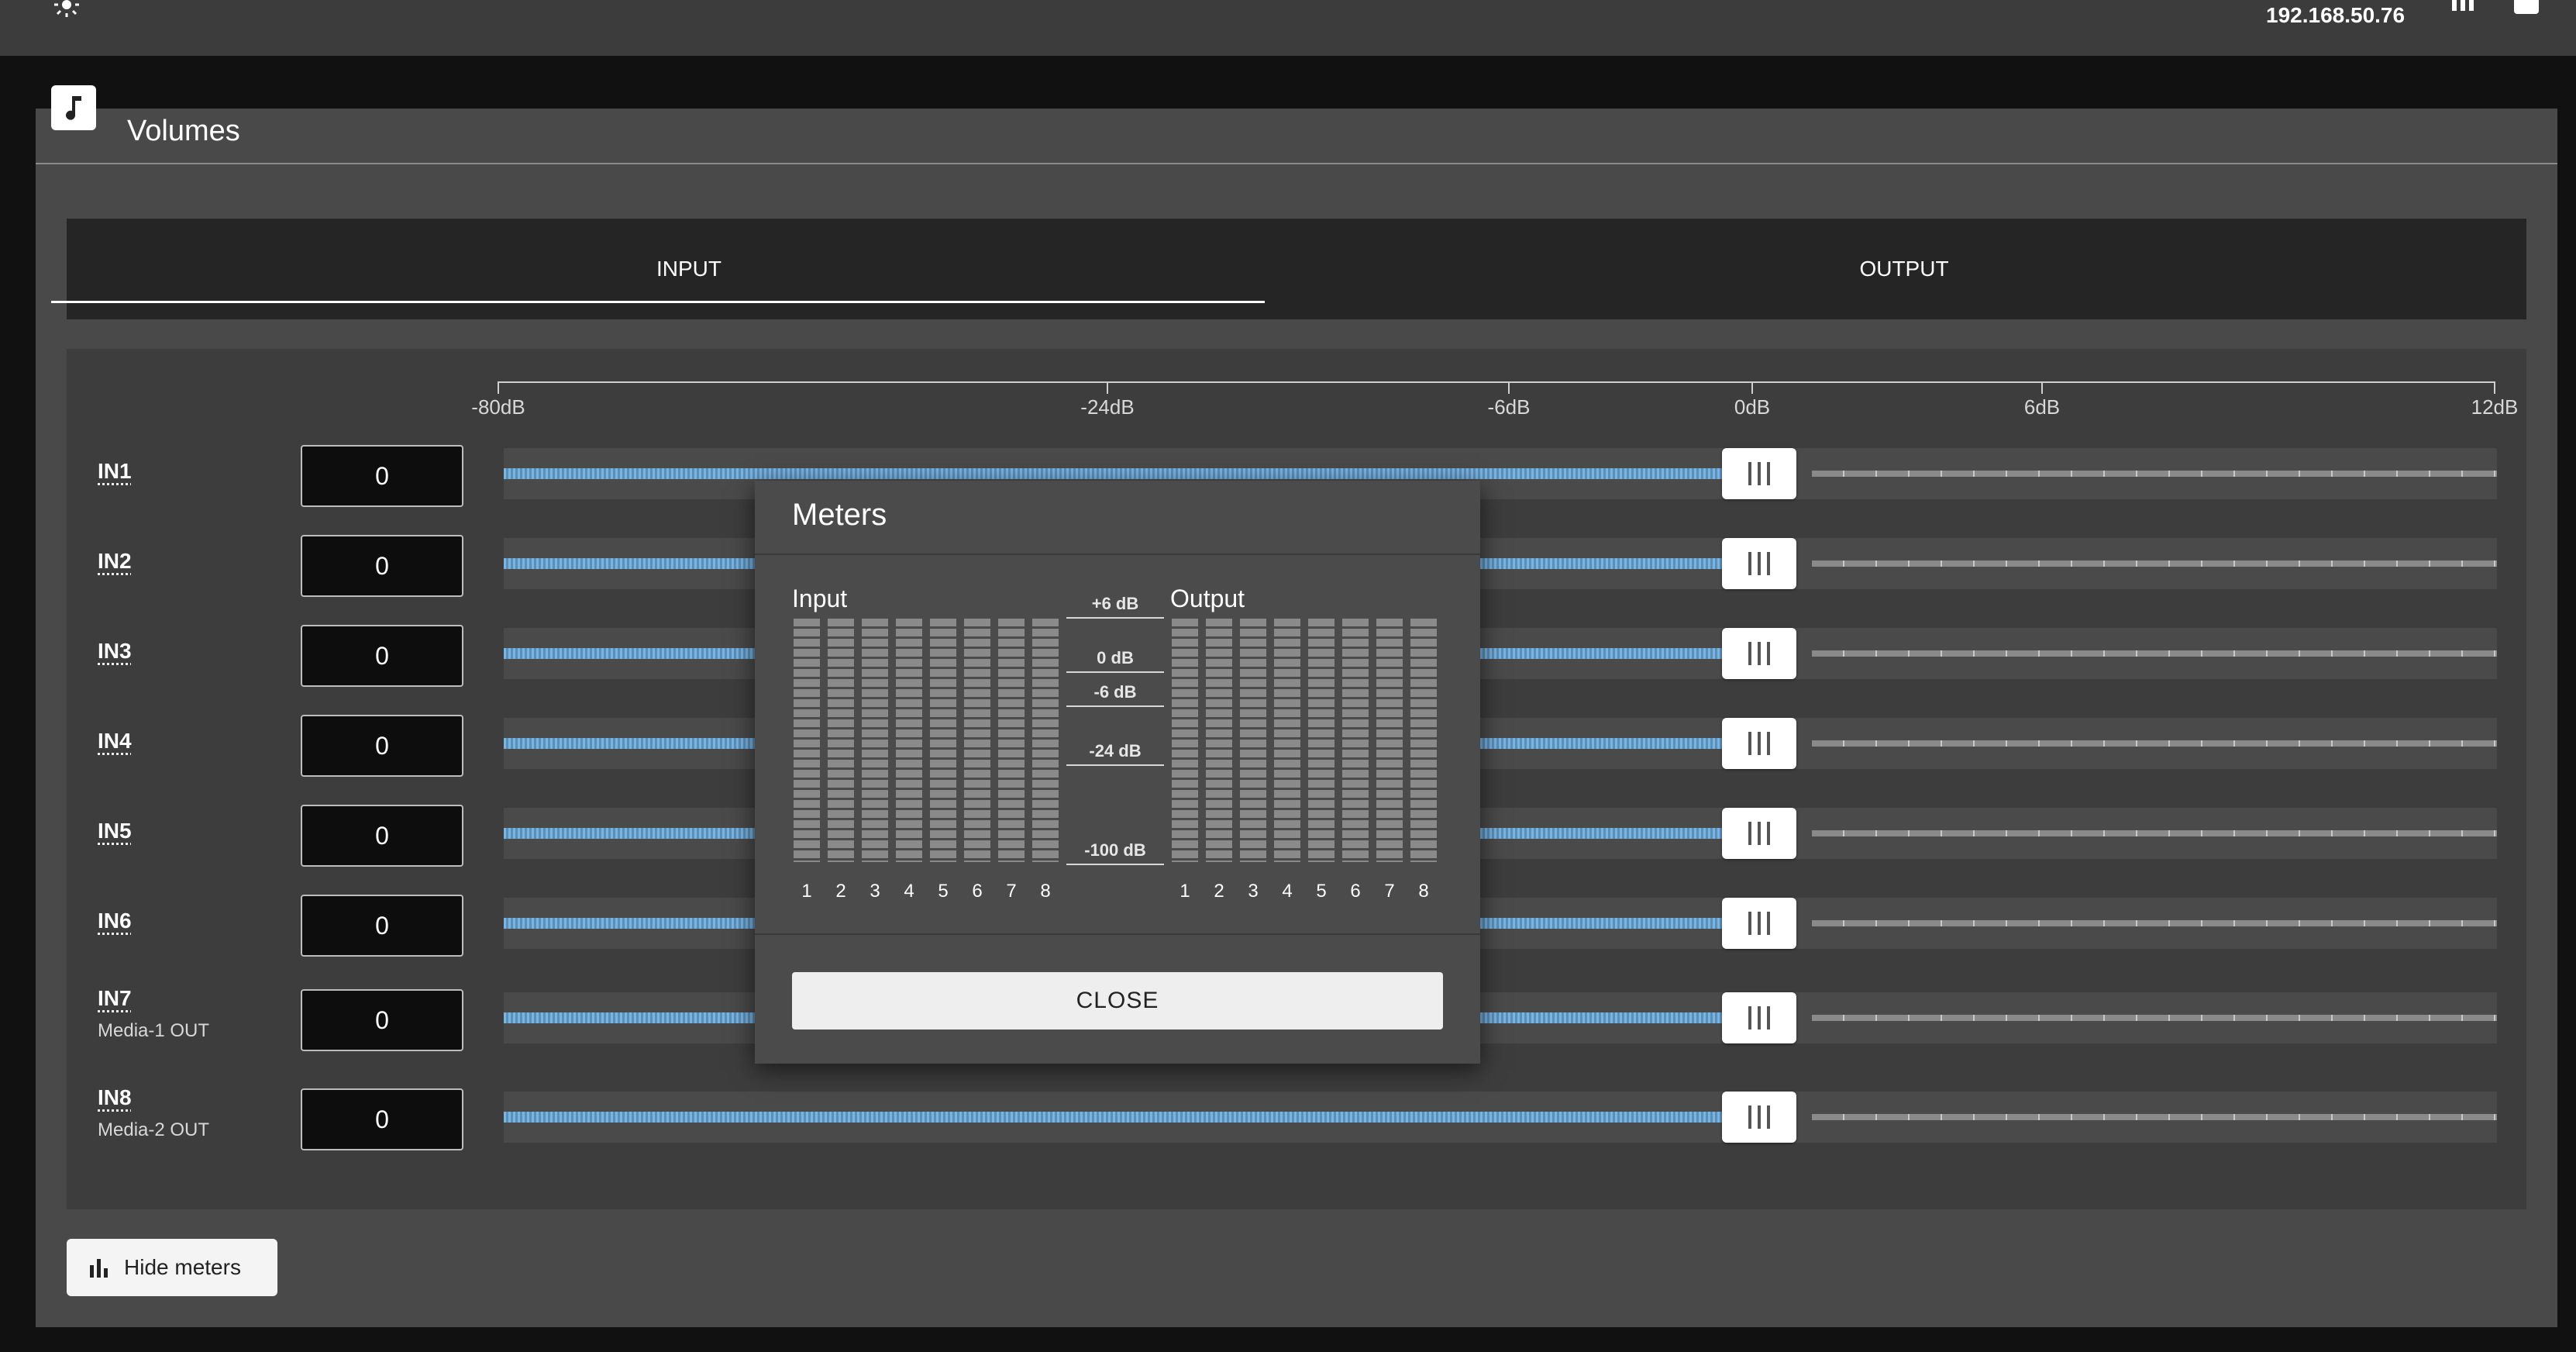  I want to click on output-channel-number: 2, so click(1219, 891).